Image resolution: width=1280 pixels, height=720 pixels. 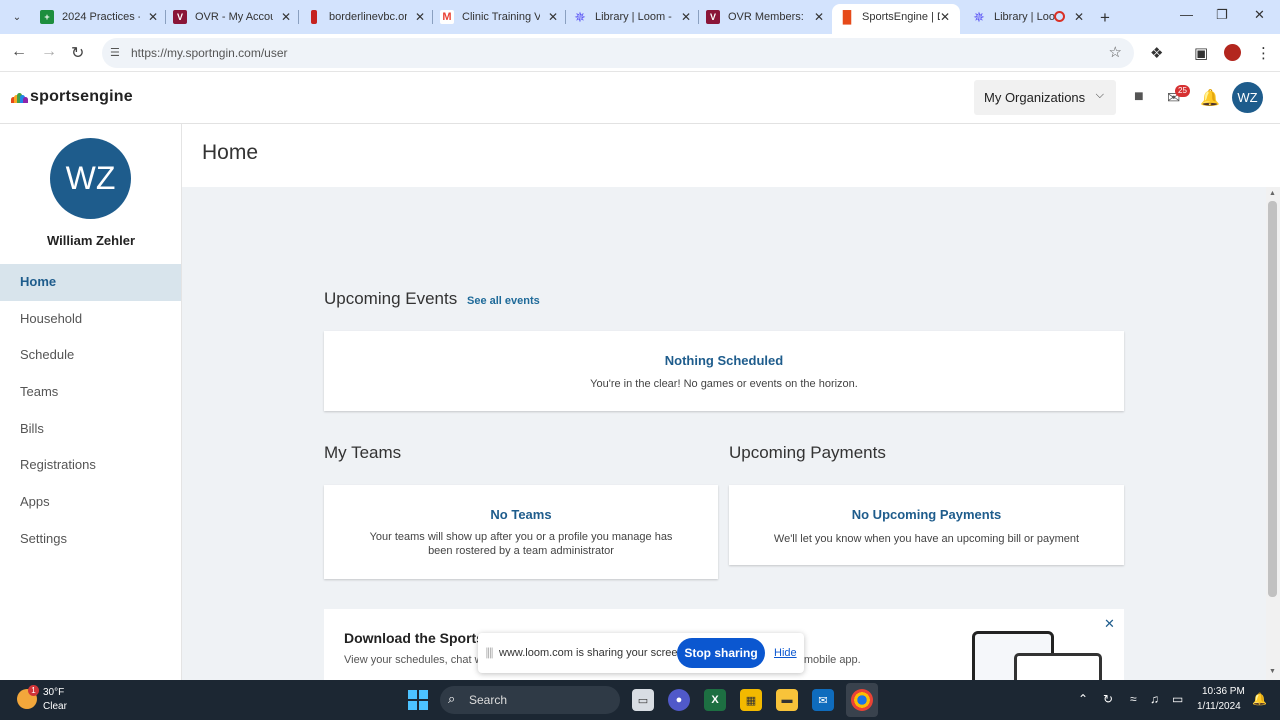 What do you see at coordinates (1186, 14) in the screenshot?
I see `minimize-button: —` at bounding box center [1186, 14].